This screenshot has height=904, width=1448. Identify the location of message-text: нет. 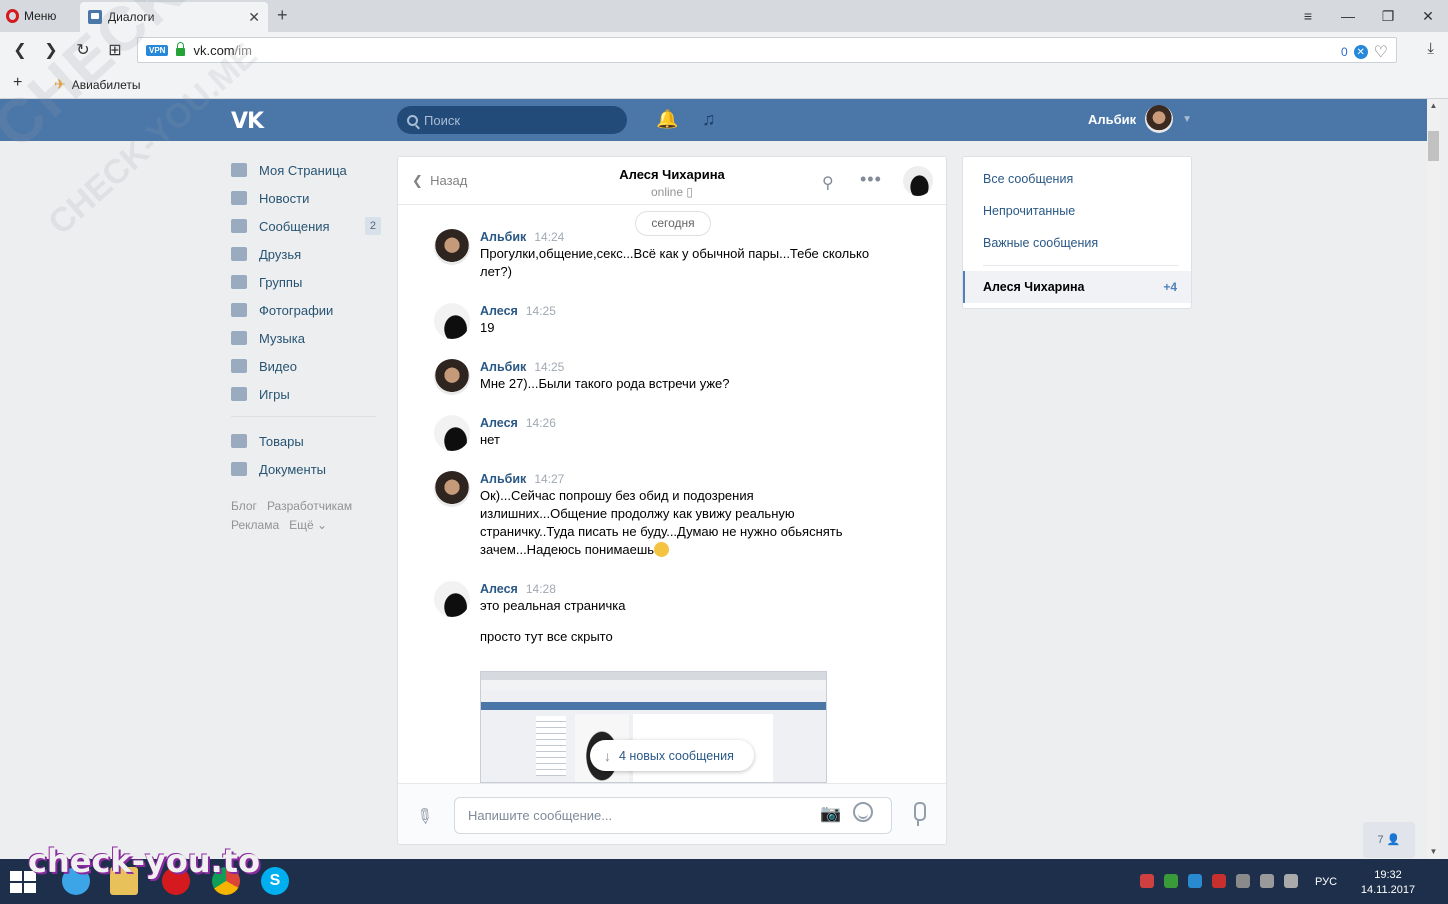
(490, 439).